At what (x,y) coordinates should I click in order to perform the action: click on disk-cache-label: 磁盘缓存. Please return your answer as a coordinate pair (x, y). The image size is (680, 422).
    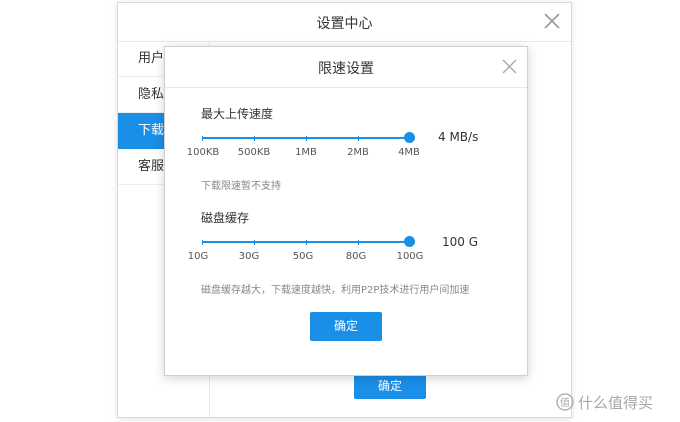
    Looking at the image, I should click on (225, 218).